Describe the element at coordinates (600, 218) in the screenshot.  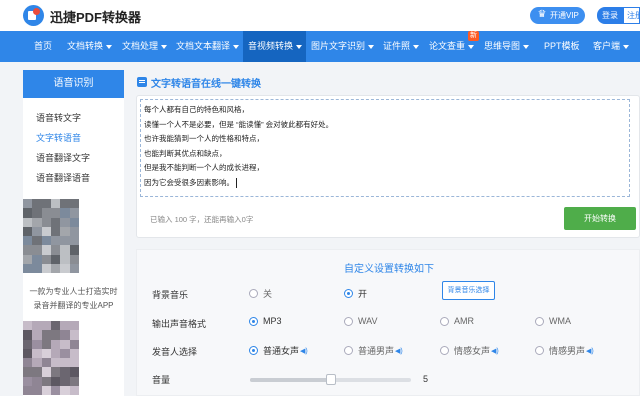
I see `start-convert-button: 开始转换` at that location.